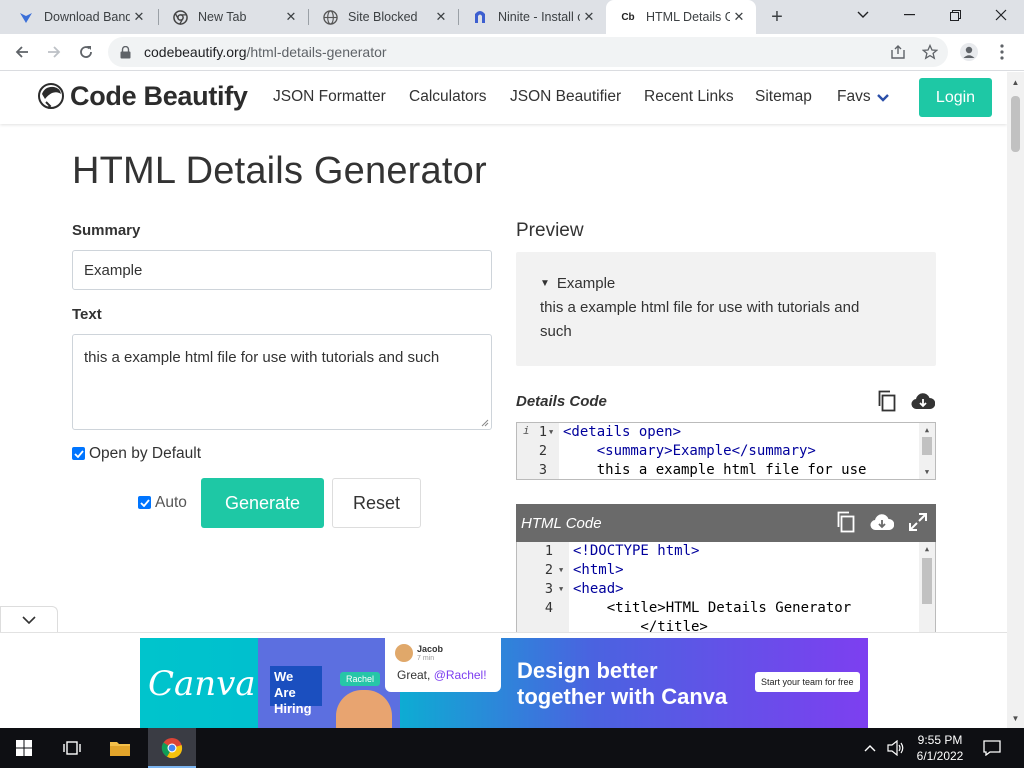 The image size is (1024, 768). I want to click on nav-recent-links: Recent Links, so click(689, 97).